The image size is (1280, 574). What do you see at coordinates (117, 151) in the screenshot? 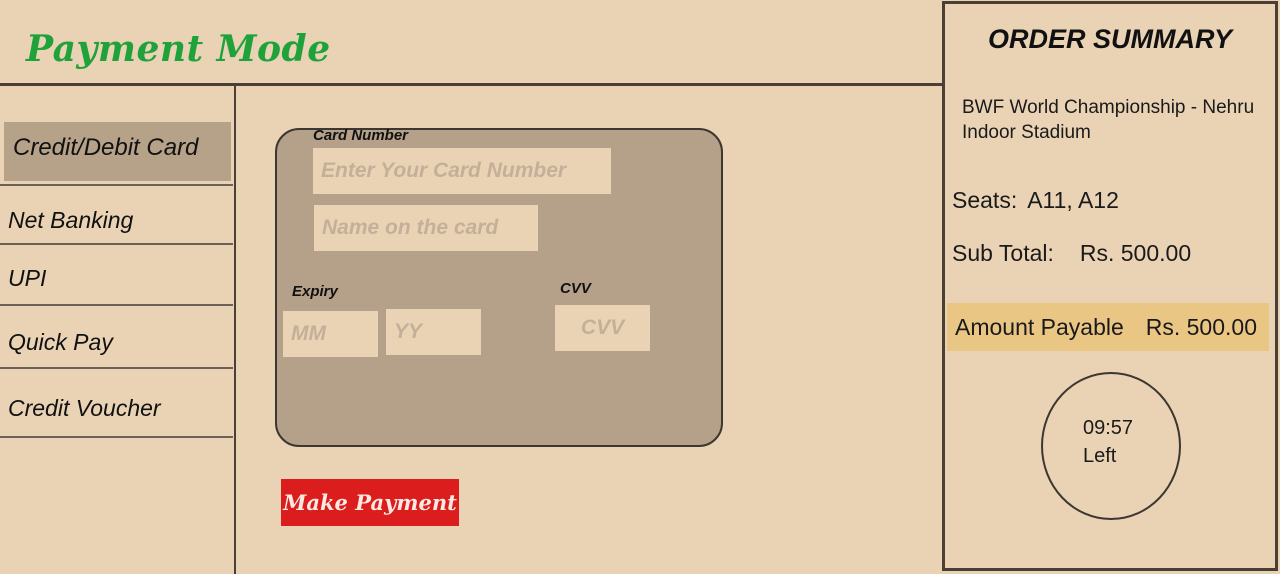
I see `sidebar-item-credit-debit-card: Credit/Debit Card` at bounding box center [117, 151].